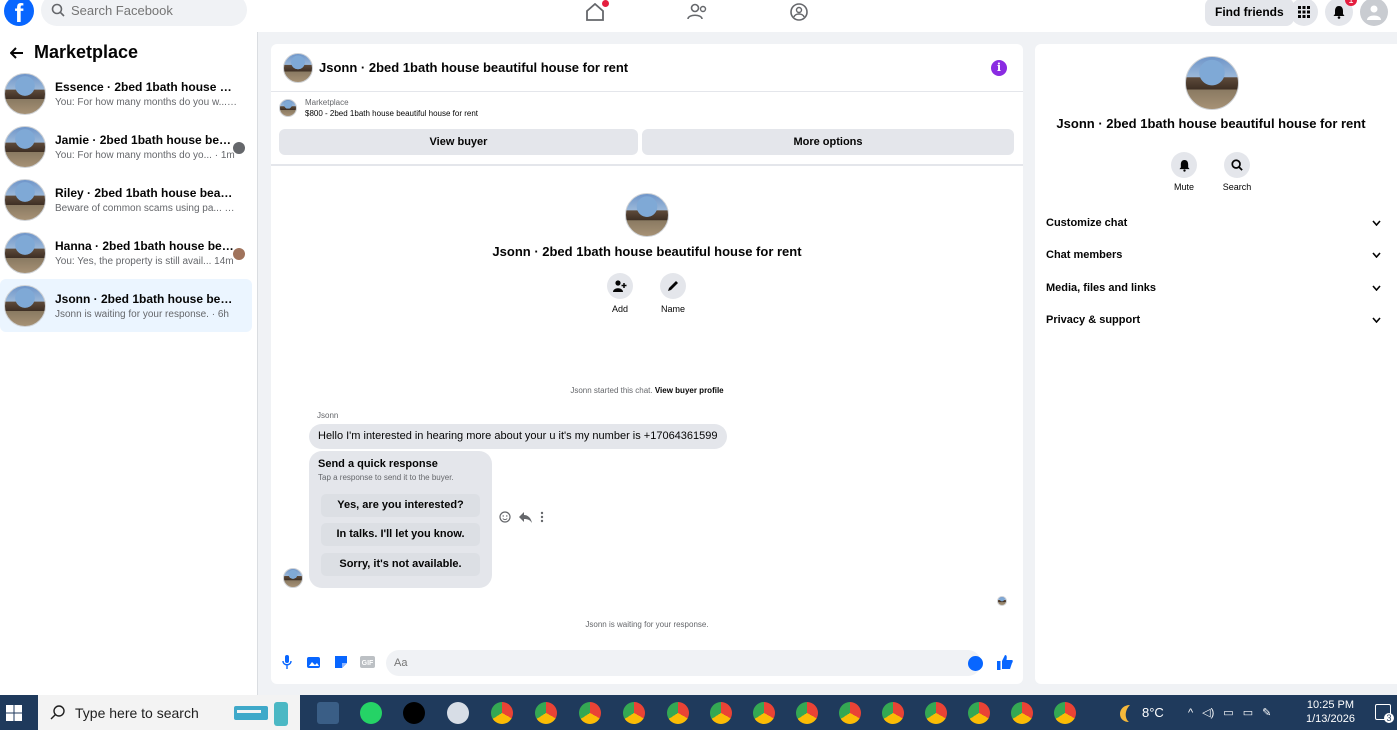 This screenshot has width=1397, height=730. Describe the element at coordinates (698, 12) in the screenshot. I see `friends-icon` at that location.